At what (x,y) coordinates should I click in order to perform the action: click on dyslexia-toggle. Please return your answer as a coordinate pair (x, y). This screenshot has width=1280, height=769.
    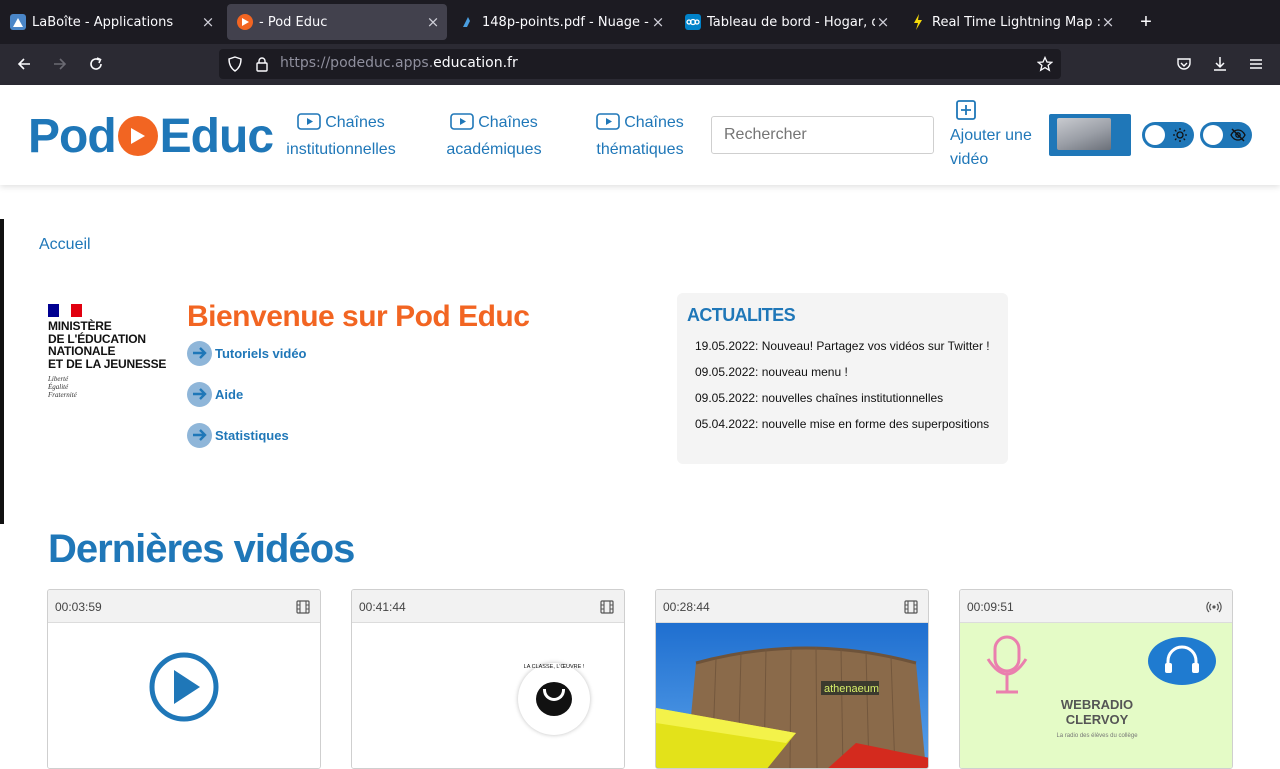
    Looking at the image, I should click on (1226, 135).